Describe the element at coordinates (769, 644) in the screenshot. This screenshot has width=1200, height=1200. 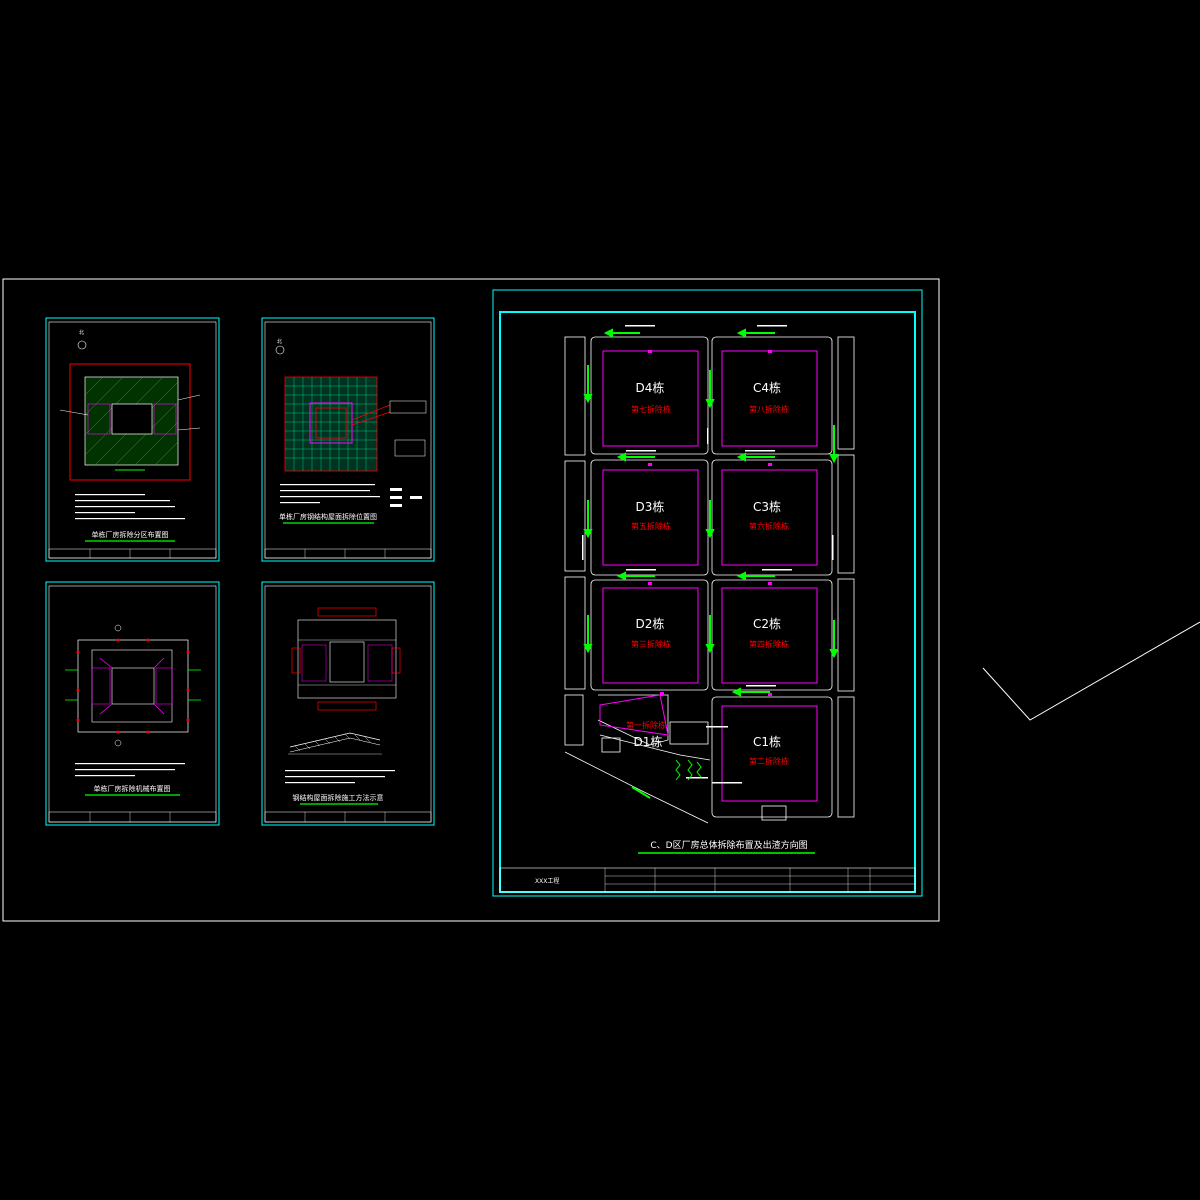
I see `building-c2-stage: 第四拆除栋` at that location.